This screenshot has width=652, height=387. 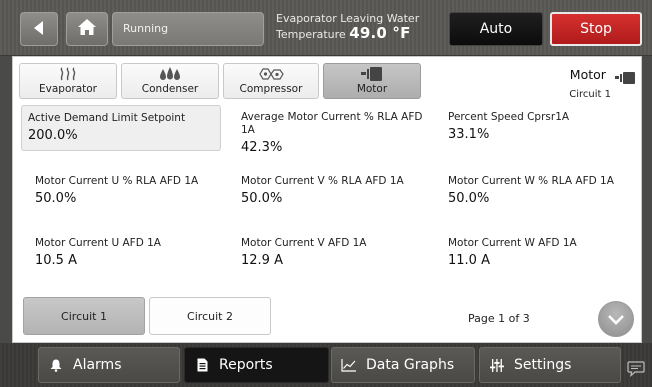 I want to click on tab-compressor-label: Compressor, so click(x=271, y=89).